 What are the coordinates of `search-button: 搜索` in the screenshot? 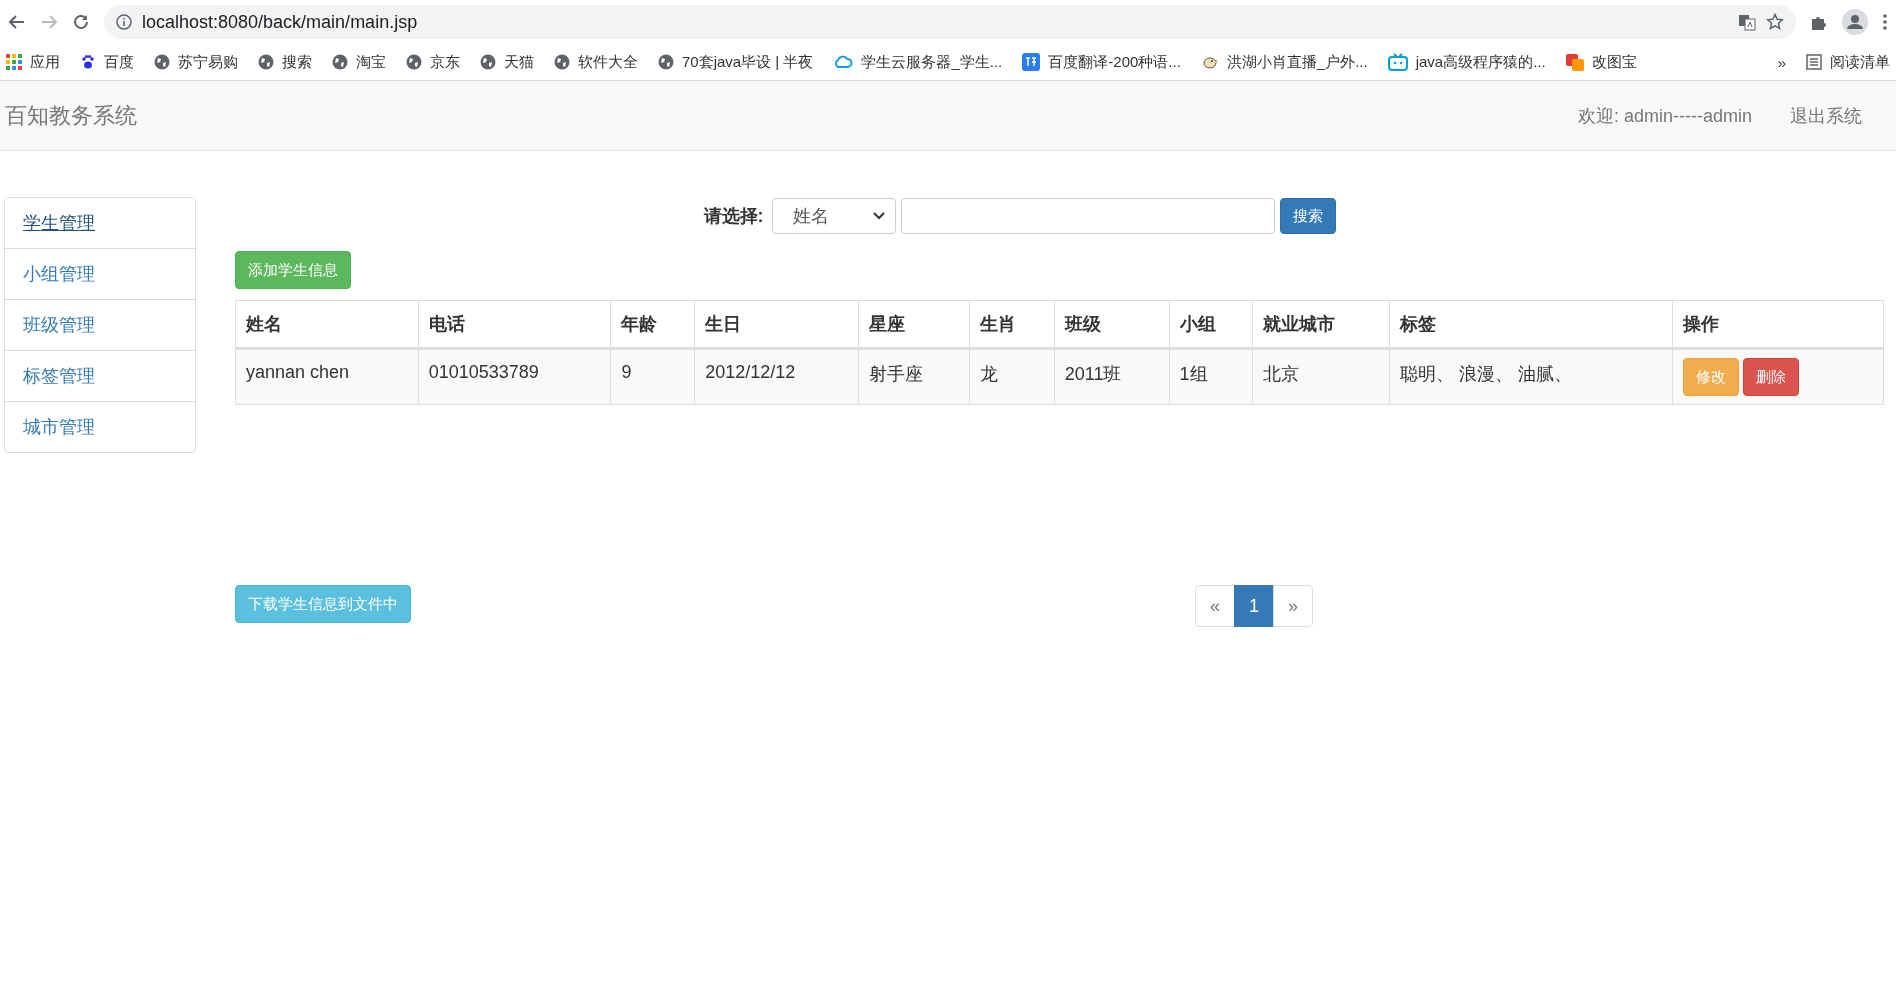 It's located at (1307, 216).